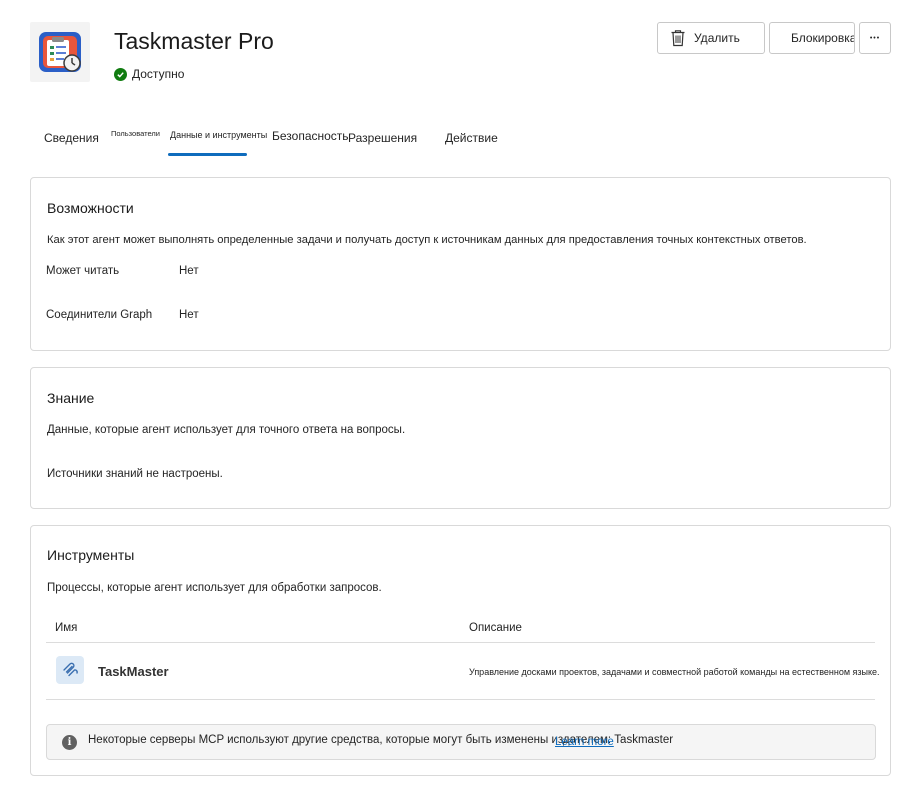  I want to click on more-options-button: •••, so click(875, 38).